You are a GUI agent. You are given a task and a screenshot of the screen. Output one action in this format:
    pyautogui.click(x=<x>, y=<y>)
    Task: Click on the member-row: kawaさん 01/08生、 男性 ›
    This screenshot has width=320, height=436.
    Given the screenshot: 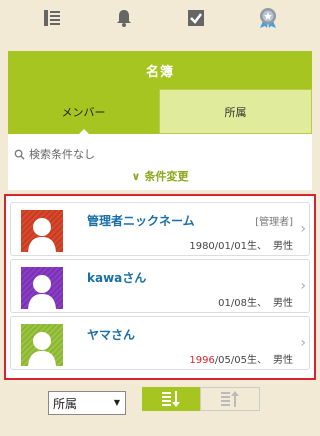 What is the action you would take?
    pyautogui.click(x=160, y=286)
    